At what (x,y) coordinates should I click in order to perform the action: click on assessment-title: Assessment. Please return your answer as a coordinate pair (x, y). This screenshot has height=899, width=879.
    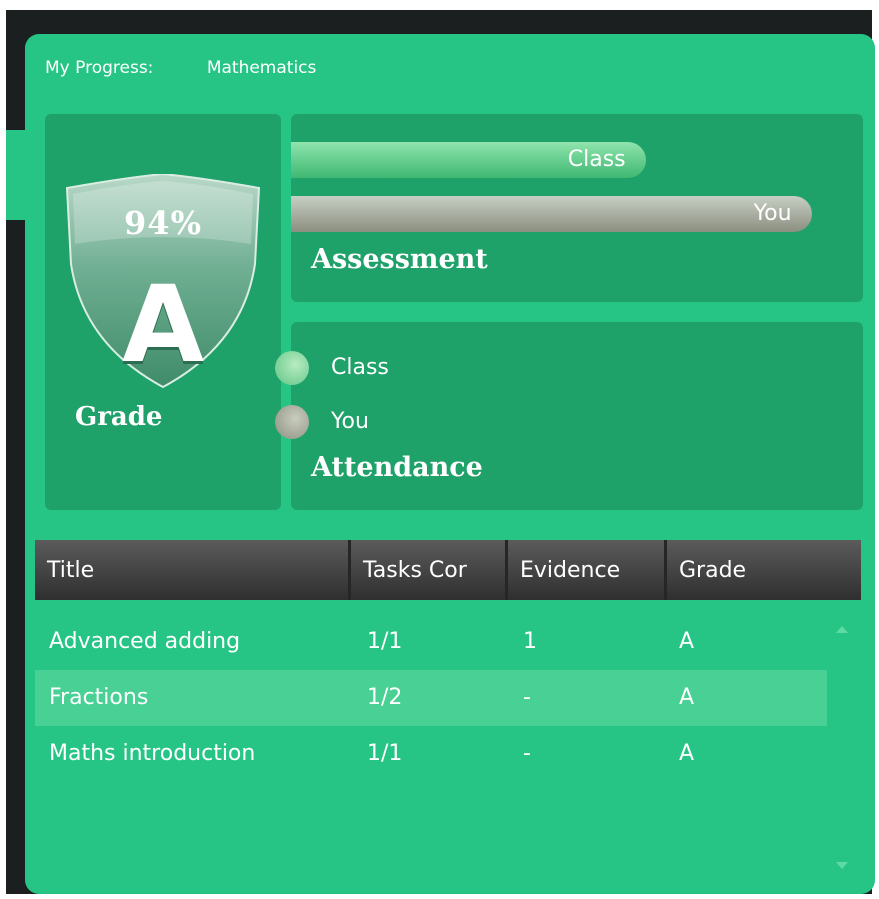
    Looking at the image, I should click on (399, 259).